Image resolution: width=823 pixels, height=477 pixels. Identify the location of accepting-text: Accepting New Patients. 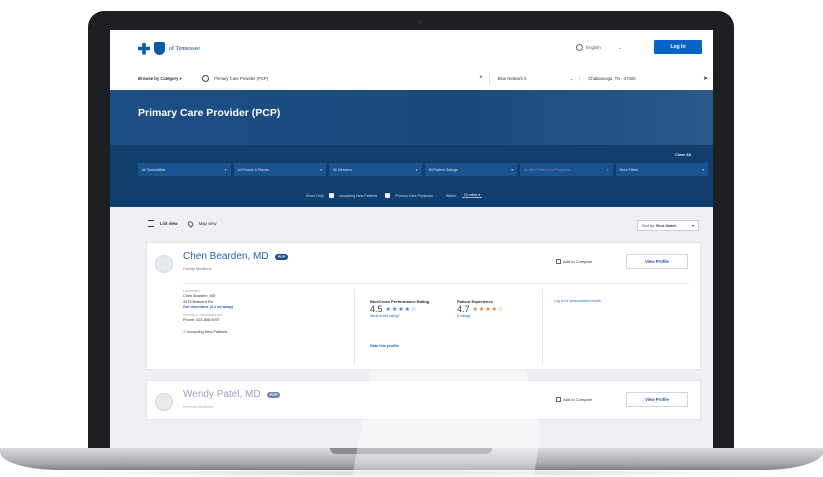
(207, 332).